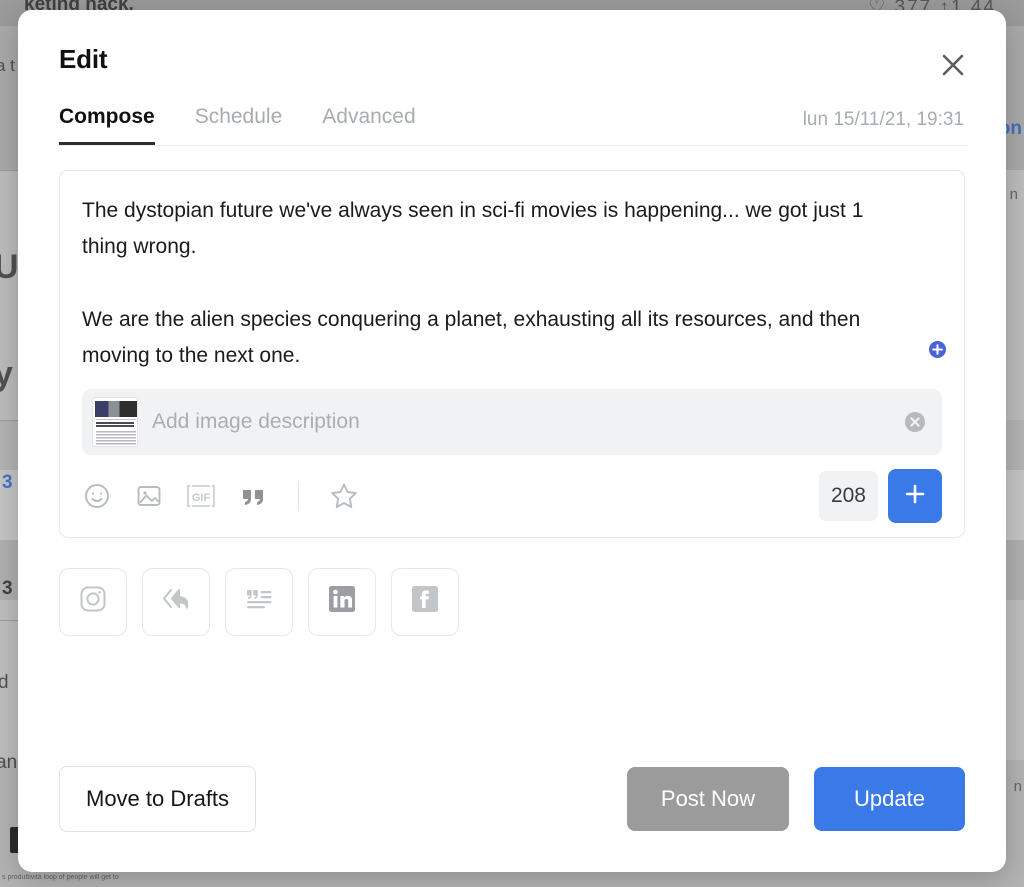 The height and width of the screenshot is (887, 1024). What do you see at coordinates (795, 799) in the screenshot?
I see `footer-actions: Post Now Update` at bounding box center [795, 799].